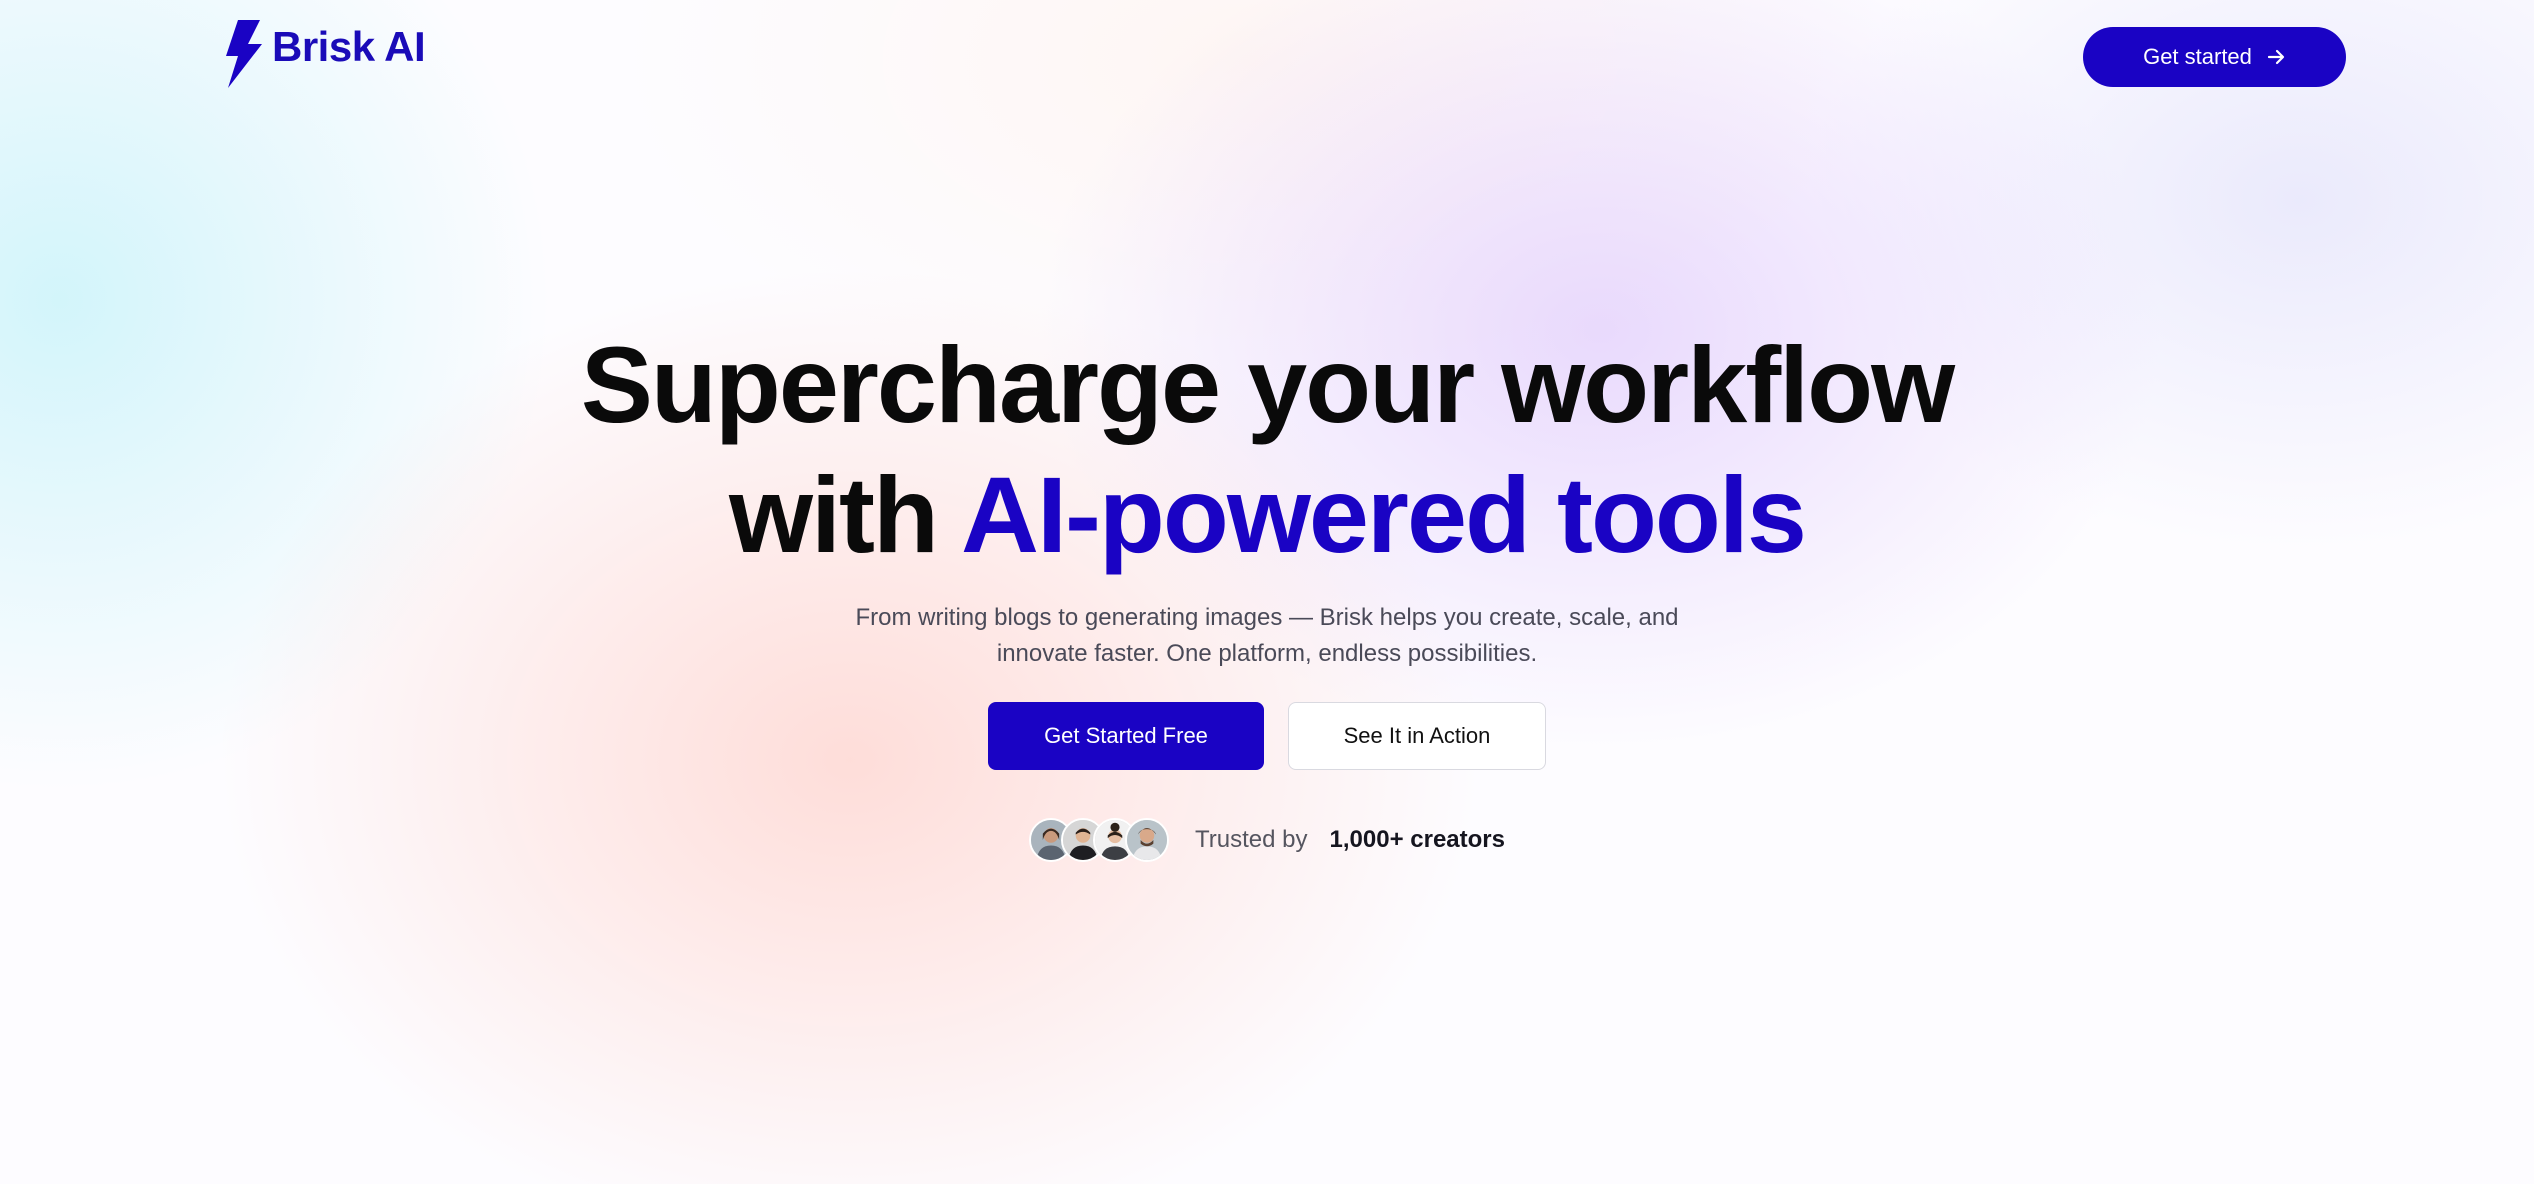 This screenshot has height=1184, width=2534. I want to click on get-started-nav-button: Get started, so click(2214, 57).